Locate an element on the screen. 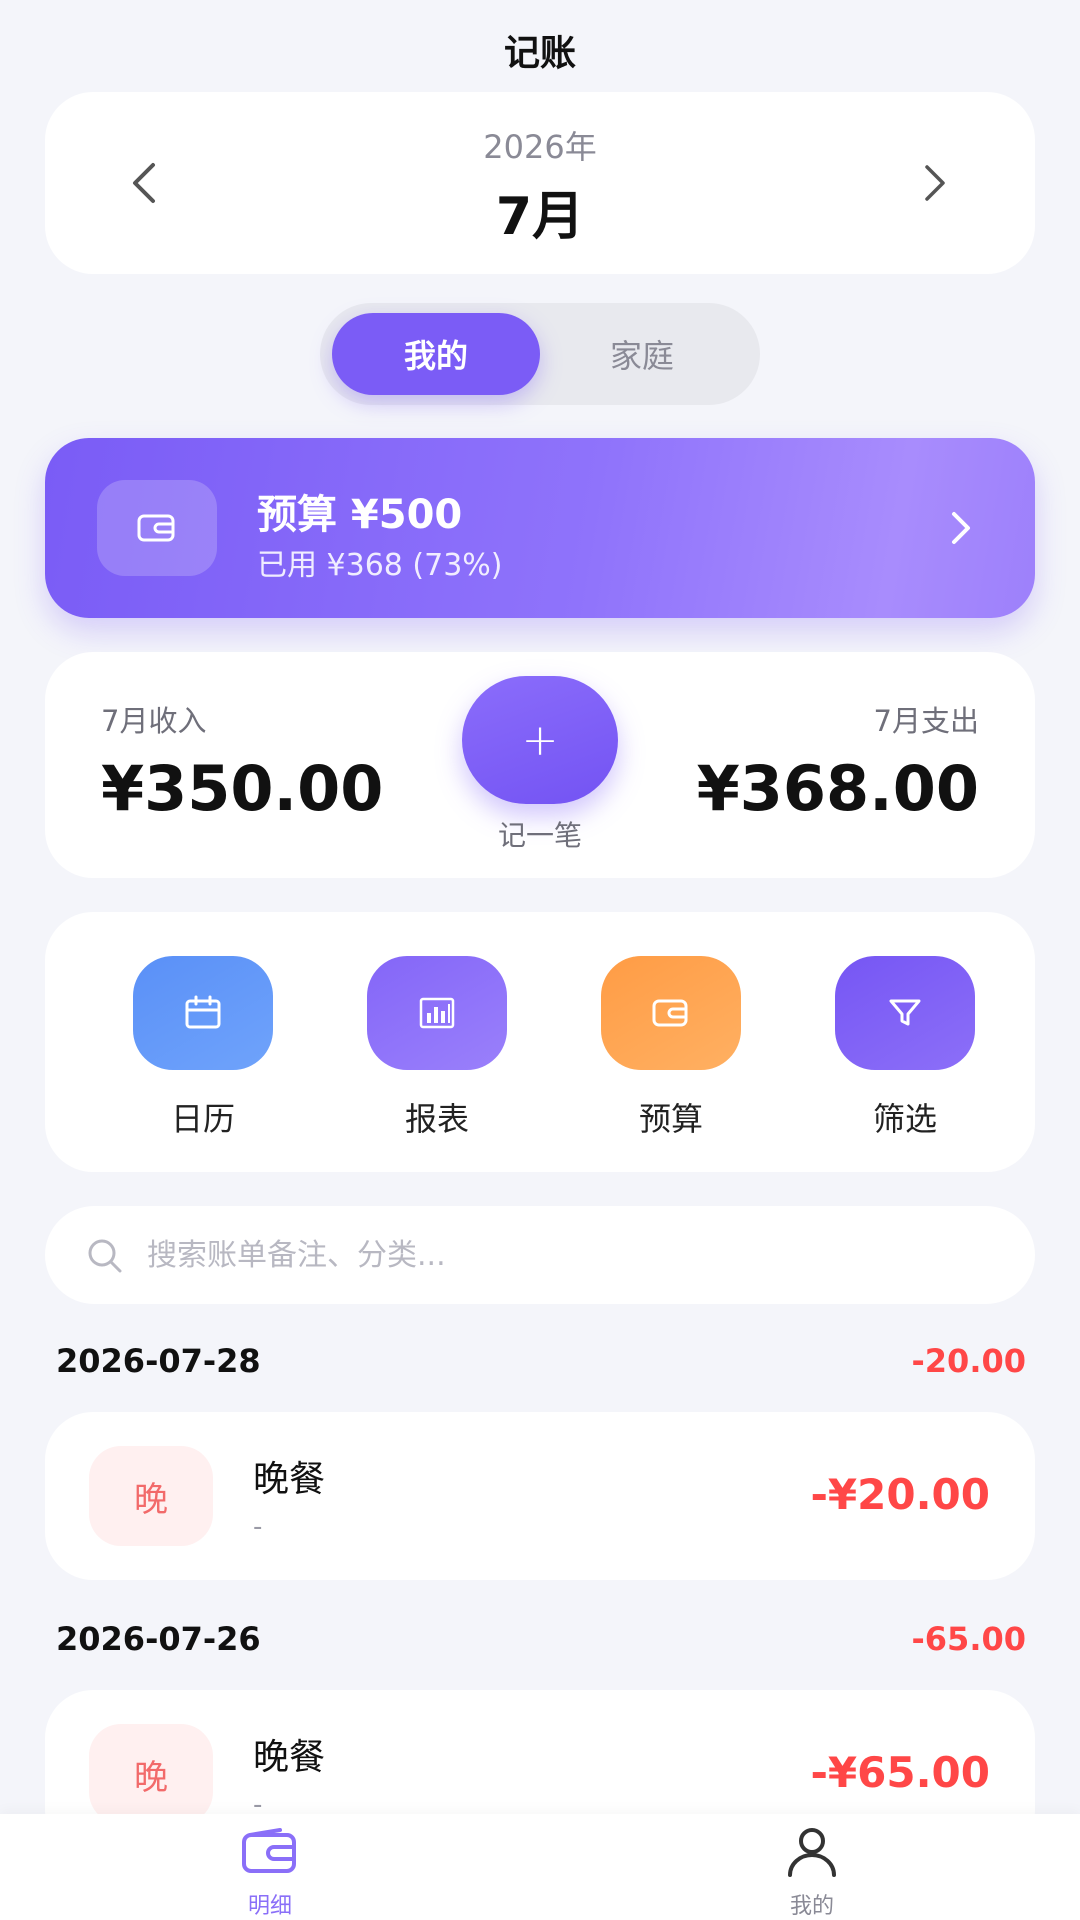  bottom-nav: 明细 我的 is located at coordinates (540, 1867).